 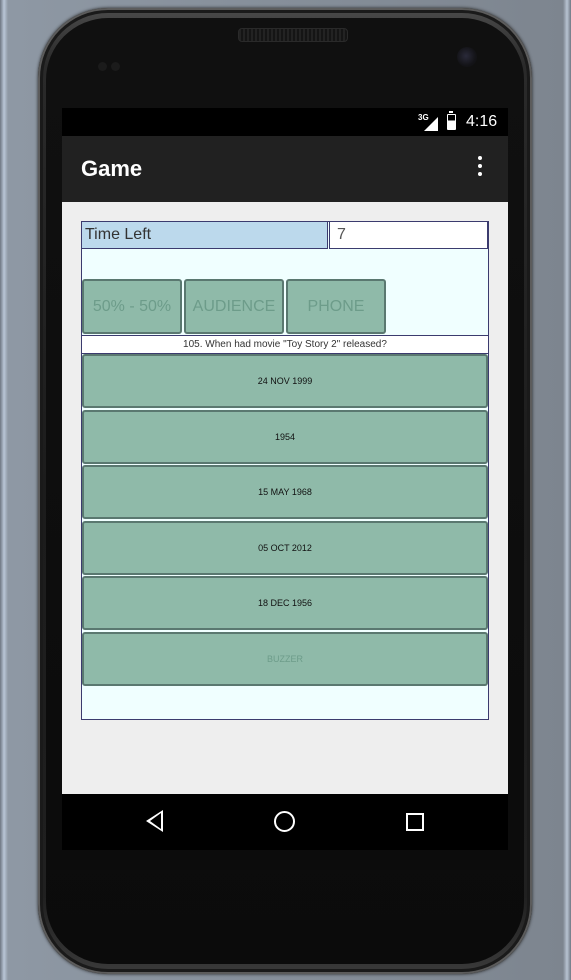 What do you see at coordinates (113, 64) in the screenshot?
I see `sensor-dots` at bounding box center [113, 64].